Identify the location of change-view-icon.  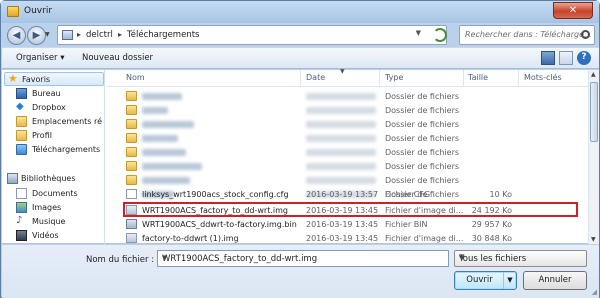
(548, 58).